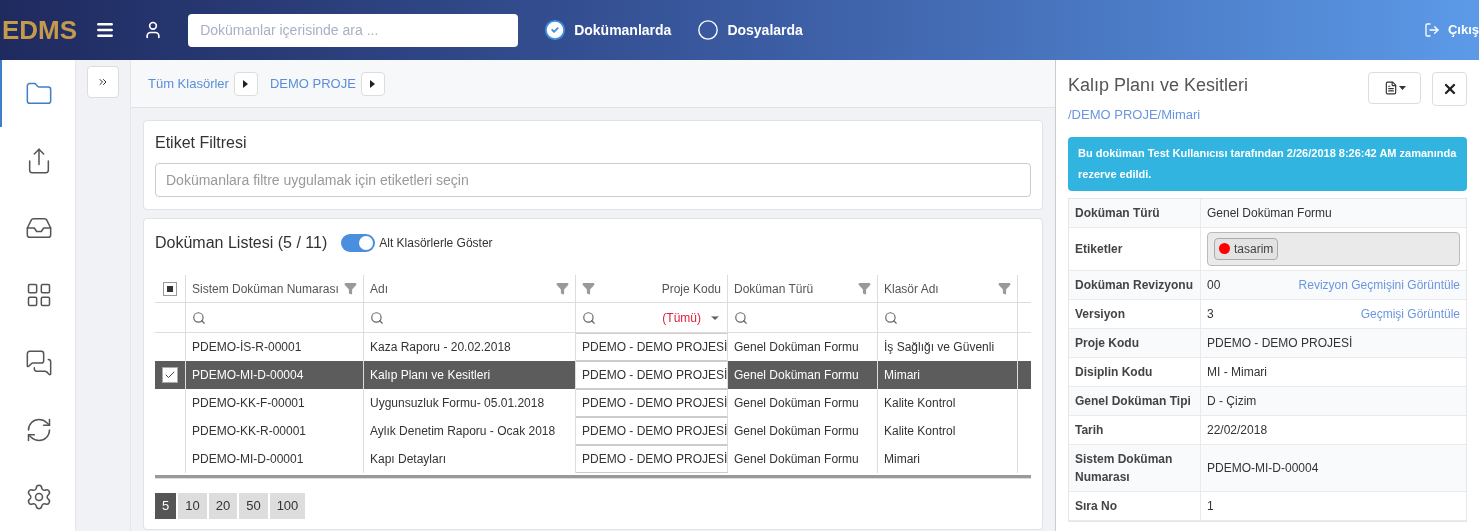 The image size is (1479, 531). Describe the element at coordinates (593, 180) in the screenshot. I see `tag-filter-field: Dokümanlara filtre uygulamak için etiketleri seçin` at that location.